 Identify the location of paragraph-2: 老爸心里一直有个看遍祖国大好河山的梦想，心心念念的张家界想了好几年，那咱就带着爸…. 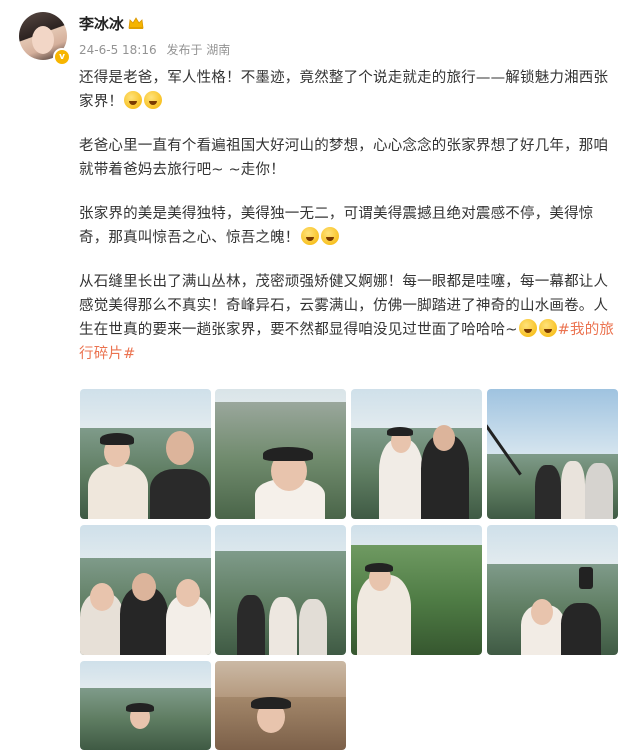
(349, 158).